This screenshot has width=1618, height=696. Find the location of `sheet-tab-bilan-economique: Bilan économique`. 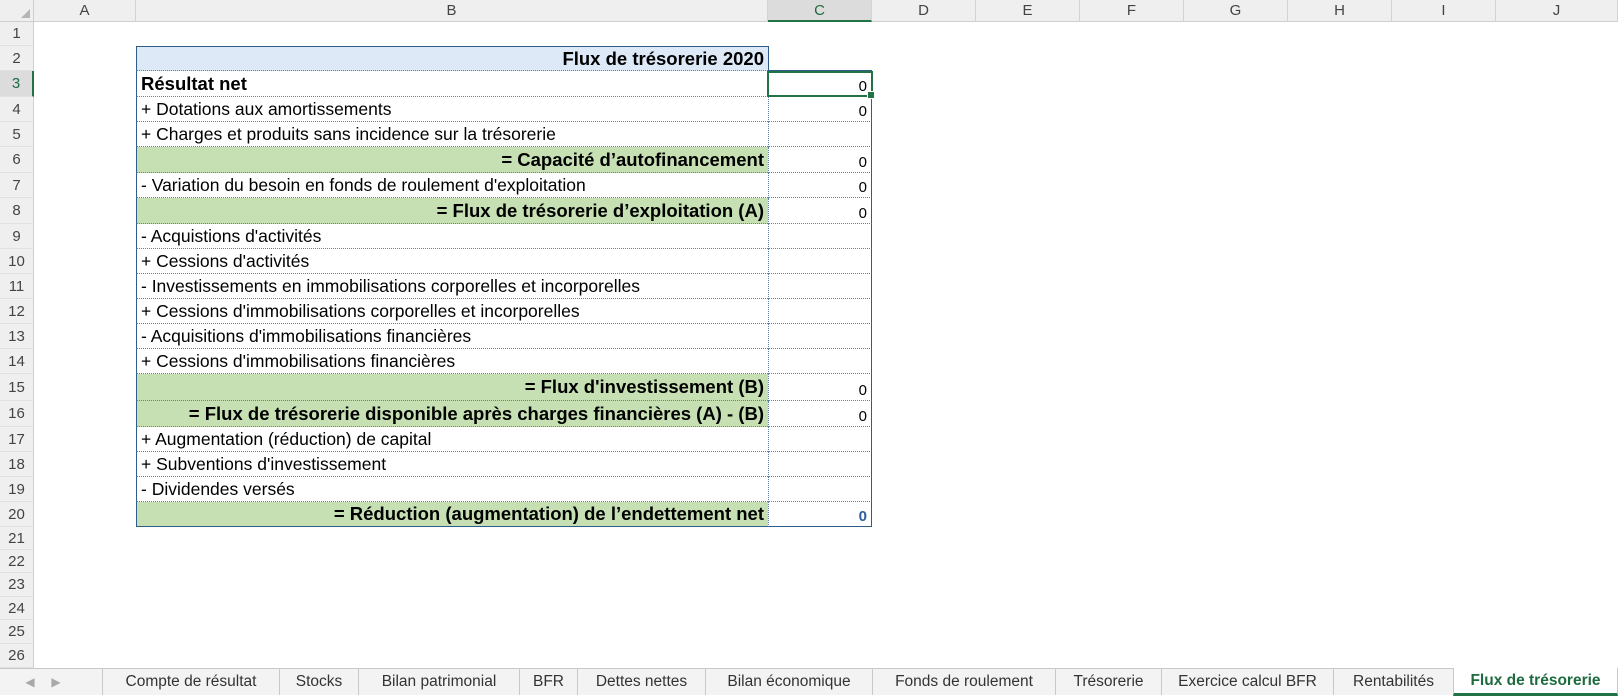

sheet-tab-bilan-economique: Bilan économique is located at coordinates (788, 682).